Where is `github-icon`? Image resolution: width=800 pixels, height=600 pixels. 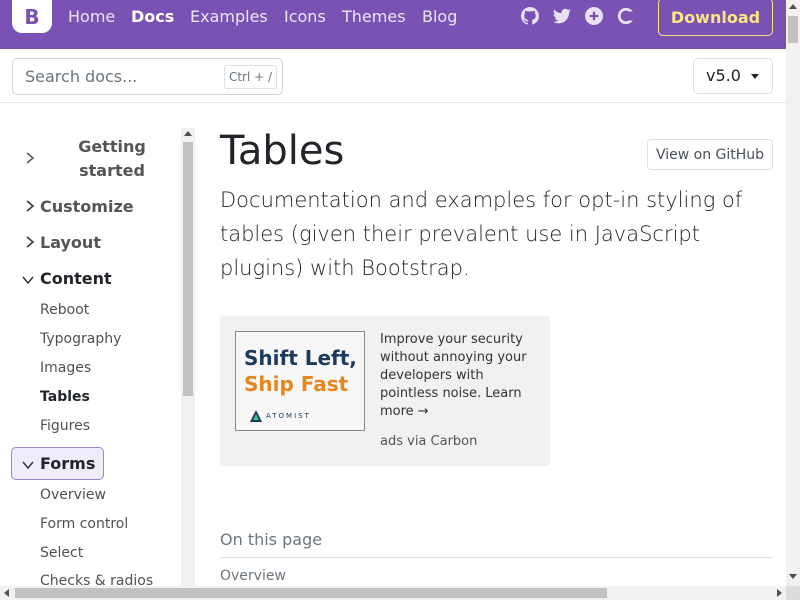
github-icon is located at coordinates (530, 16).